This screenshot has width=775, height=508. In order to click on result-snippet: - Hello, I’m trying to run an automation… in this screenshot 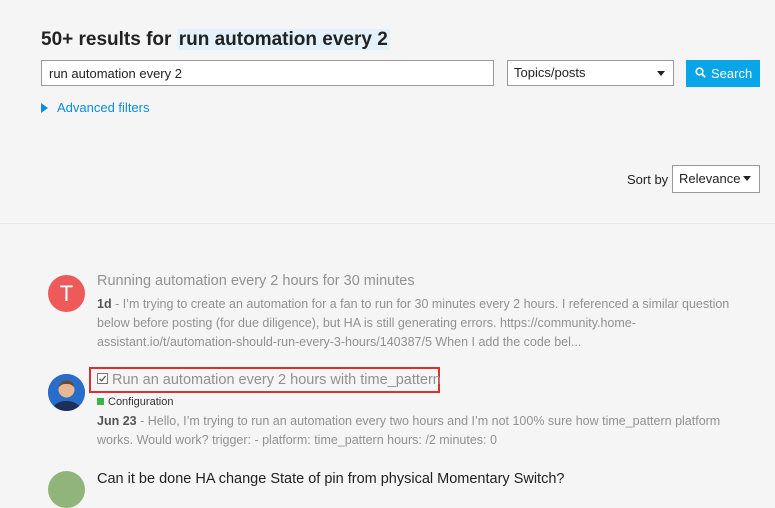, I will do `click(409, 430)`.